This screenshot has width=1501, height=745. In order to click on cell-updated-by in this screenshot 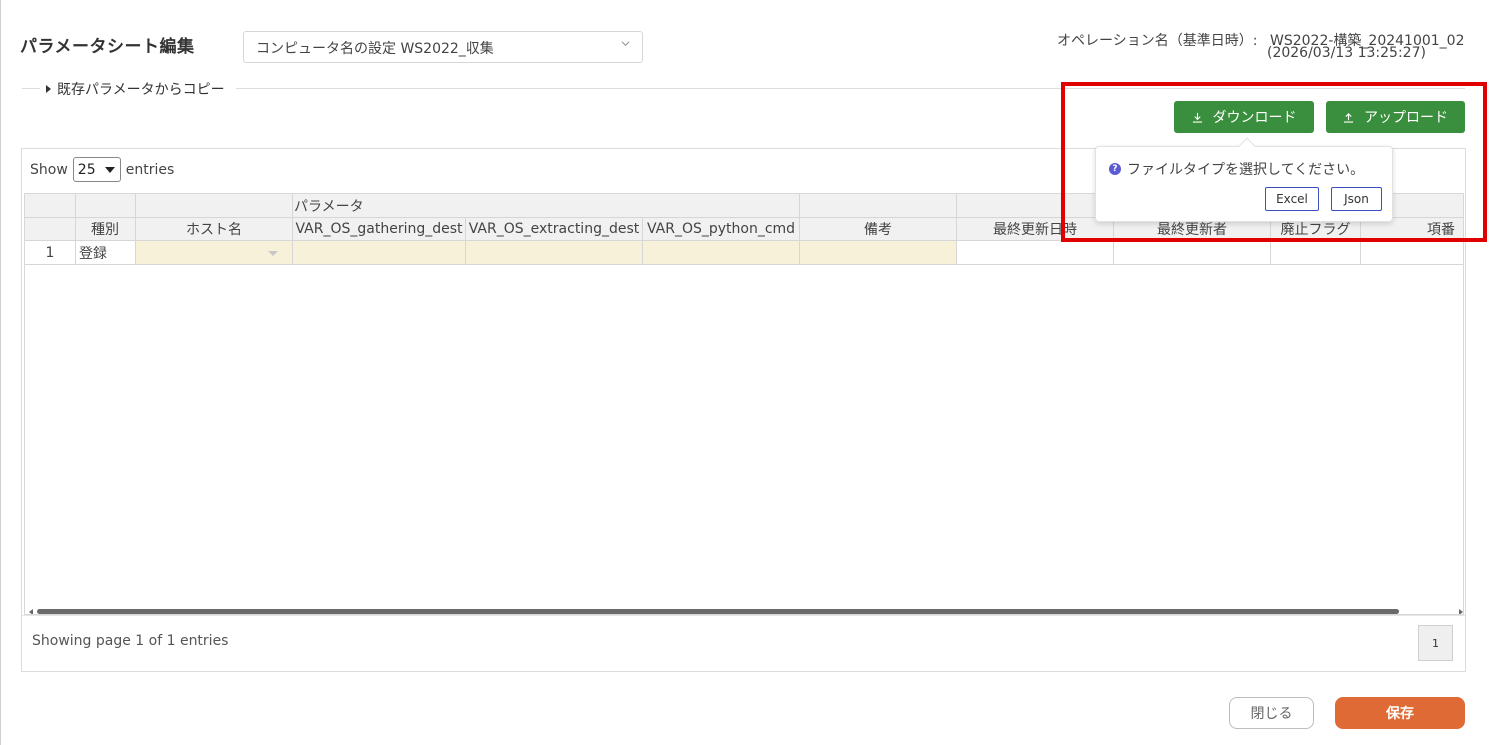, I will do `click(1192, 252)`.